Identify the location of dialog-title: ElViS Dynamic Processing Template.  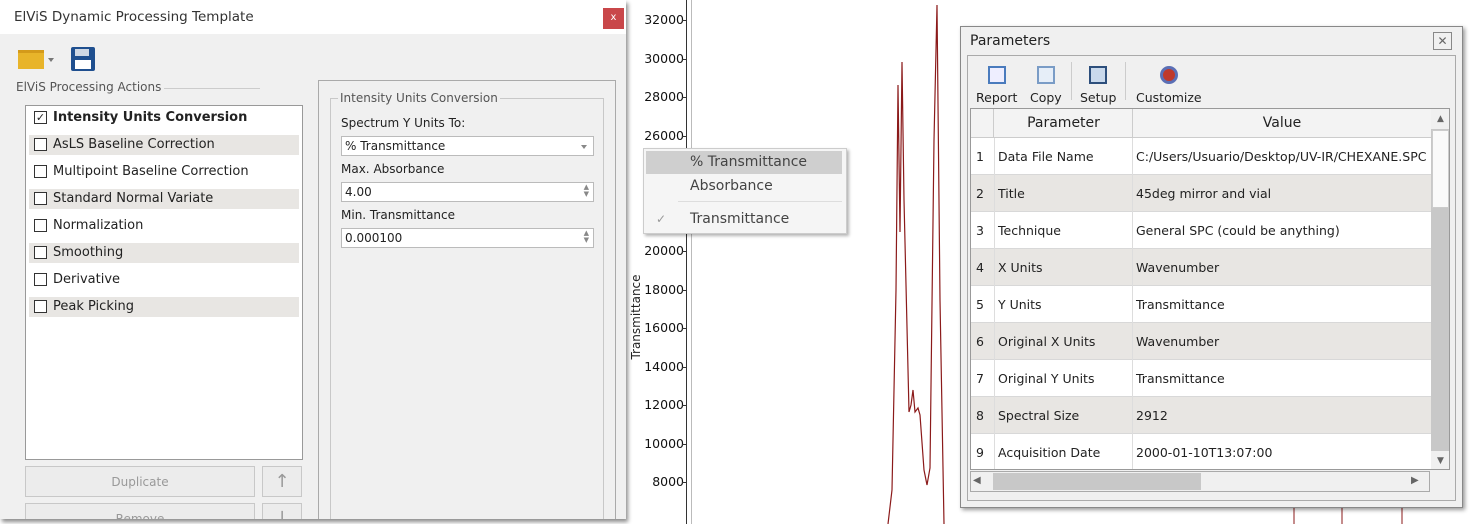
(134, 17).